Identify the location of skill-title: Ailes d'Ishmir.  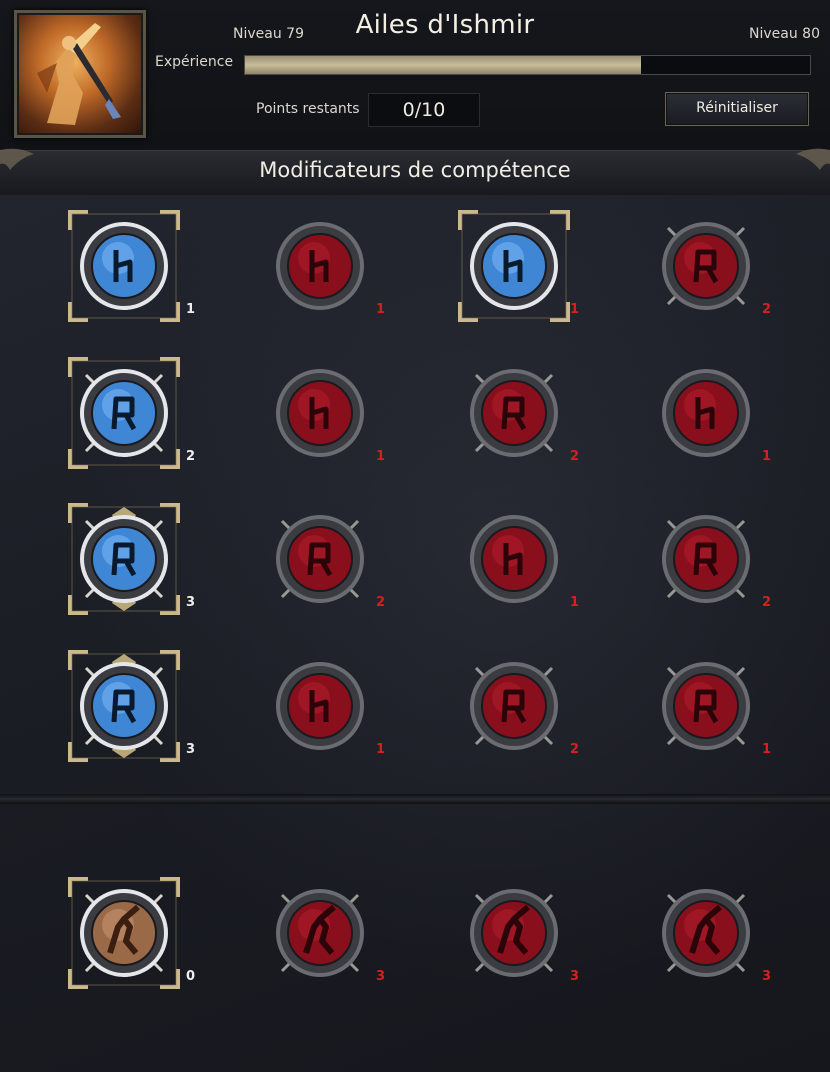
(445, 25).